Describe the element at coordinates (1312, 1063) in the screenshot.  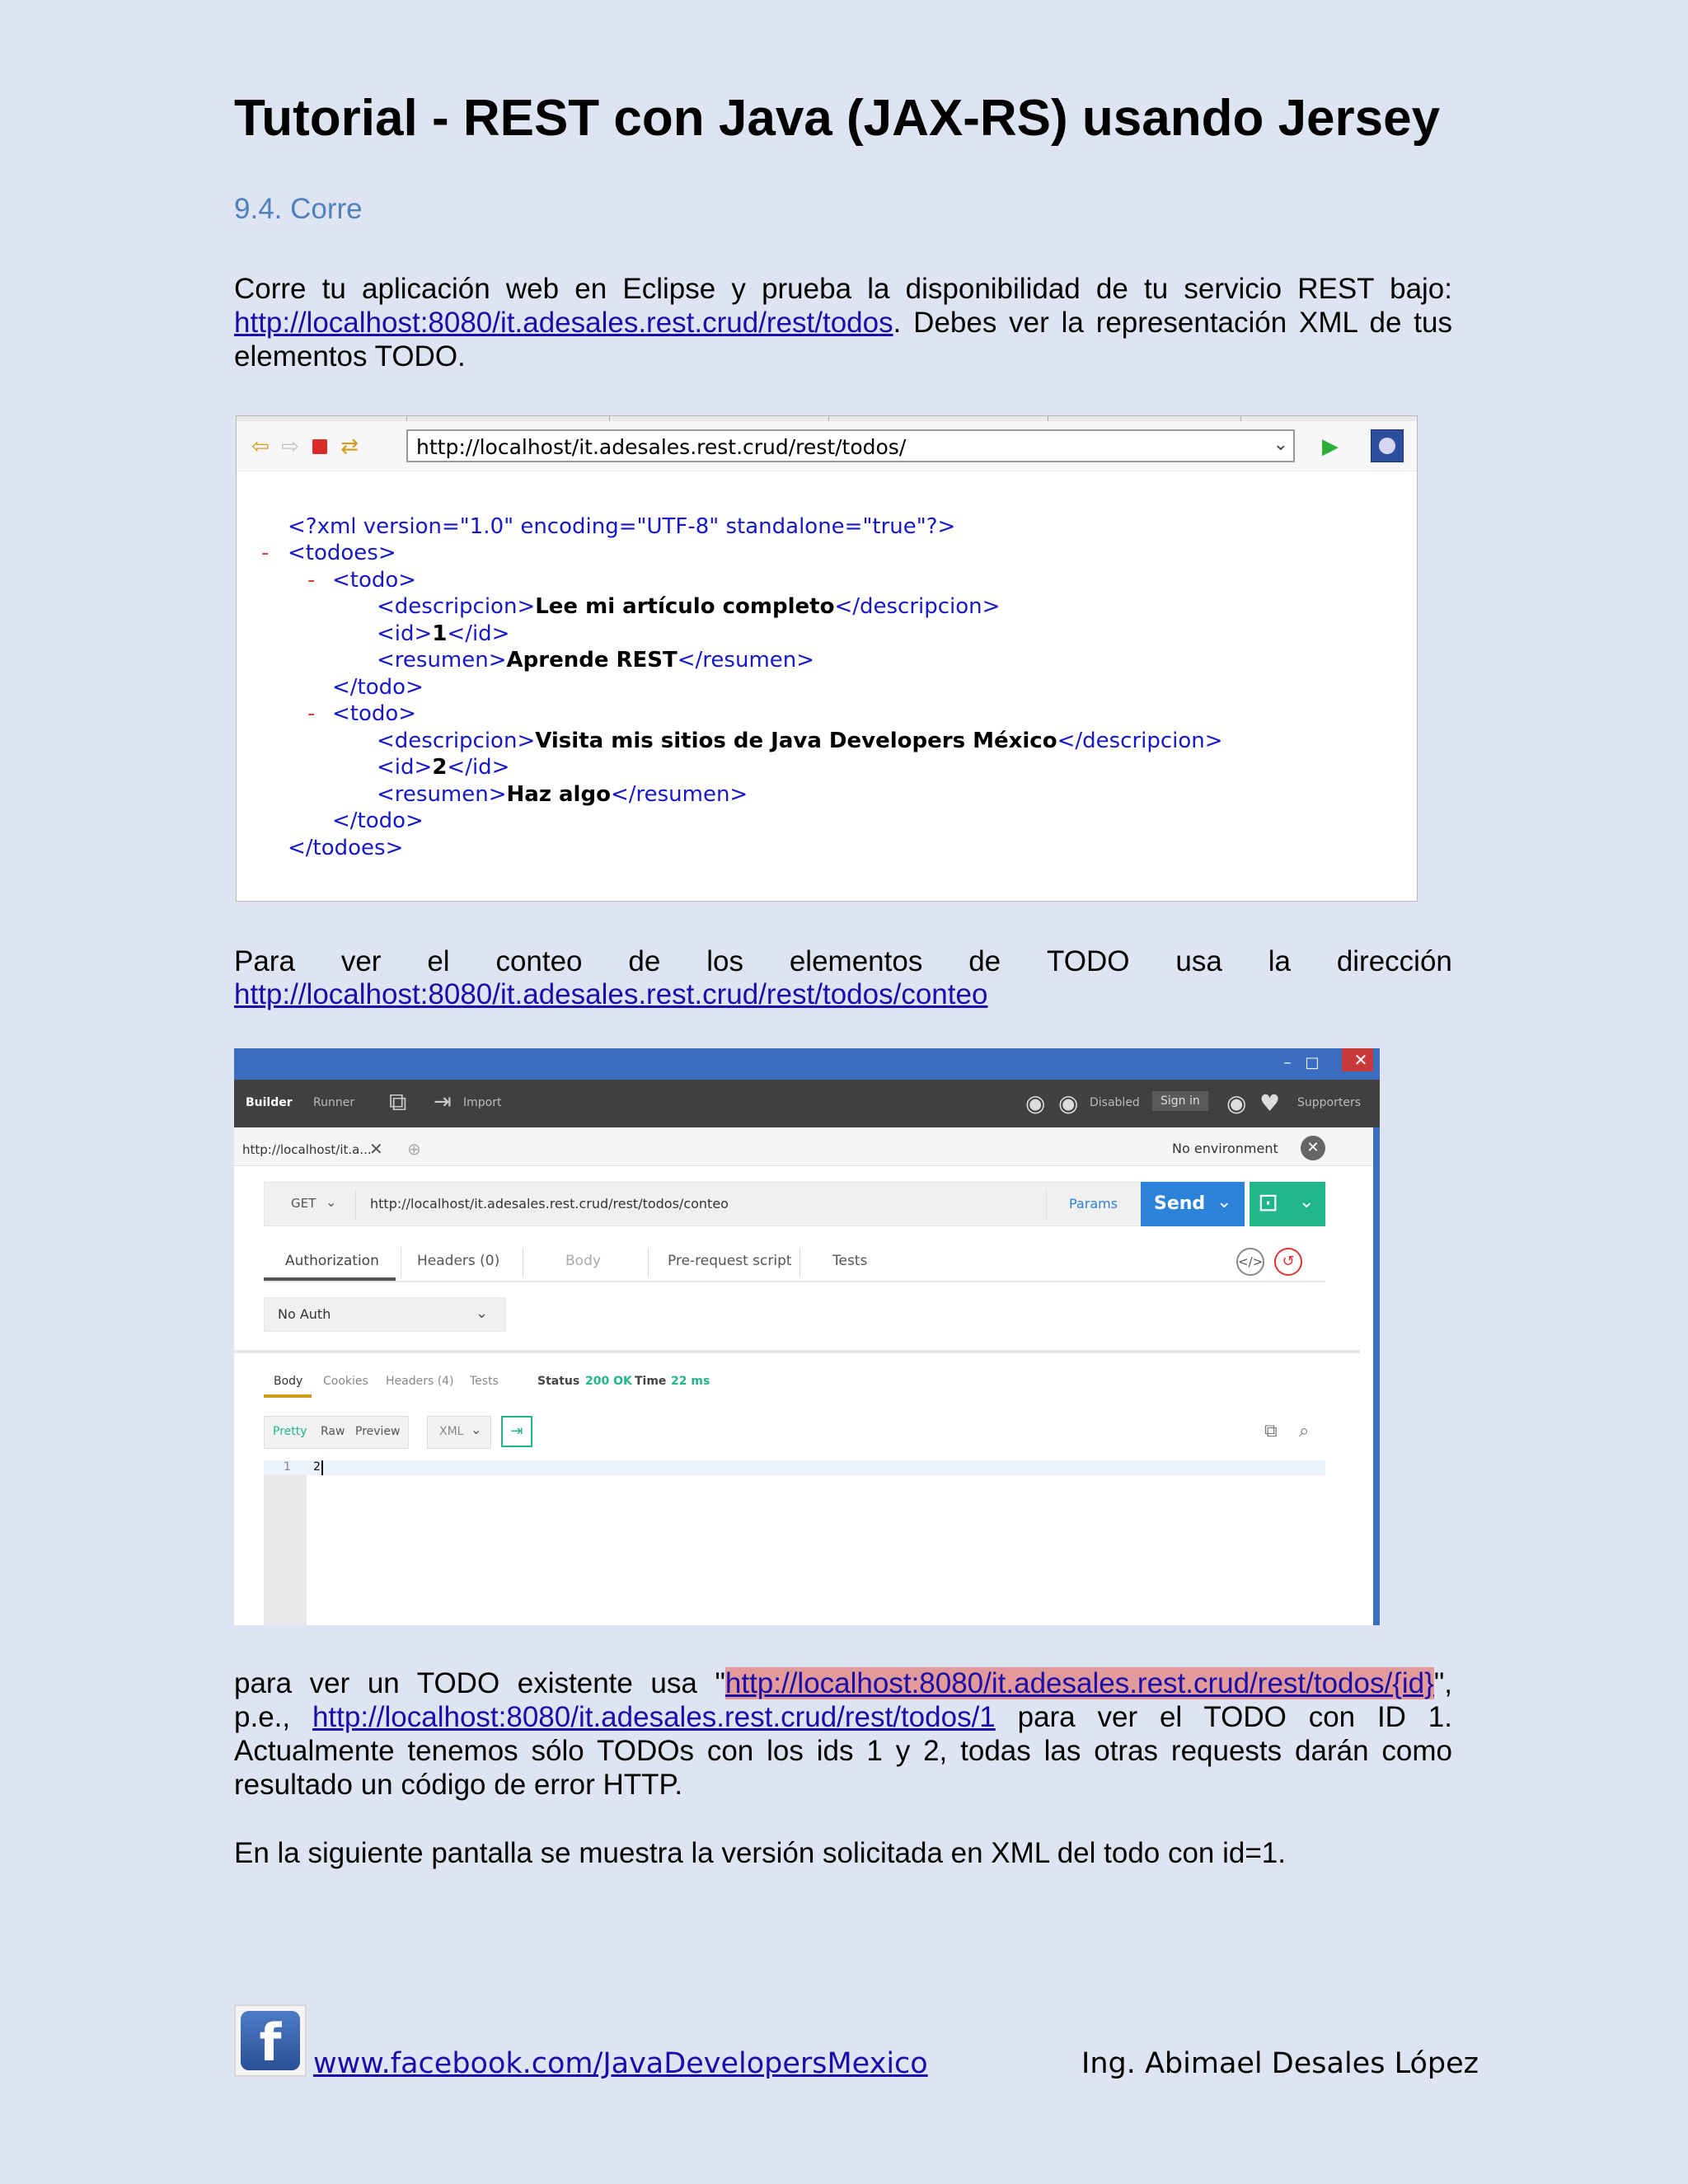
I see `maximize-icon: □` at that location.